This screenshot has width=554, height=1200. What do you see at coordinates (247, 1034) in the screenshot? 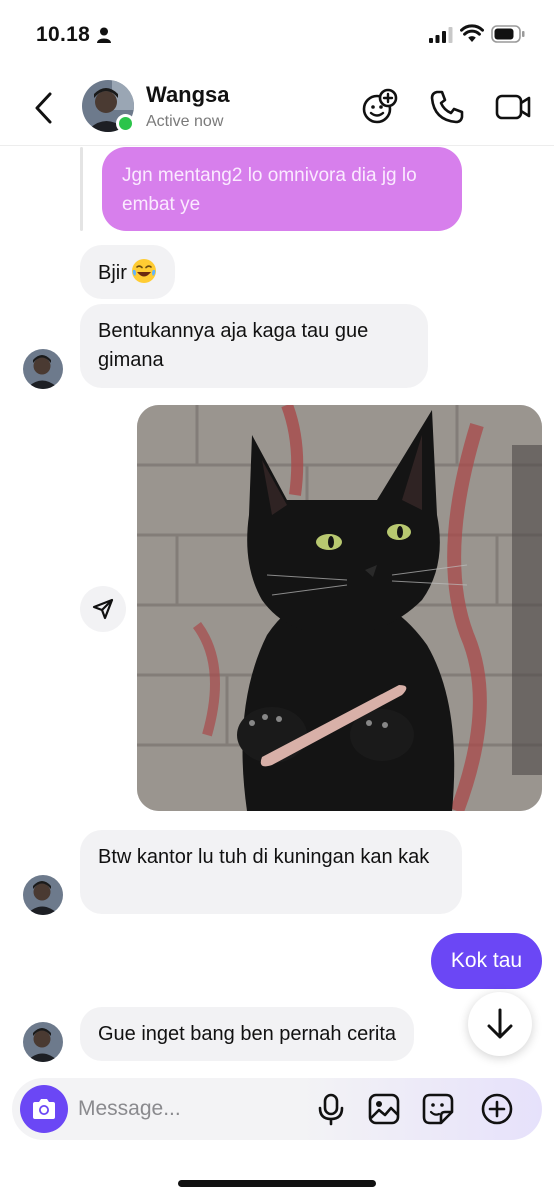
I see `incoming-message: Gue inget bang ben pernah cerita` at bounding box center [247, 1034].